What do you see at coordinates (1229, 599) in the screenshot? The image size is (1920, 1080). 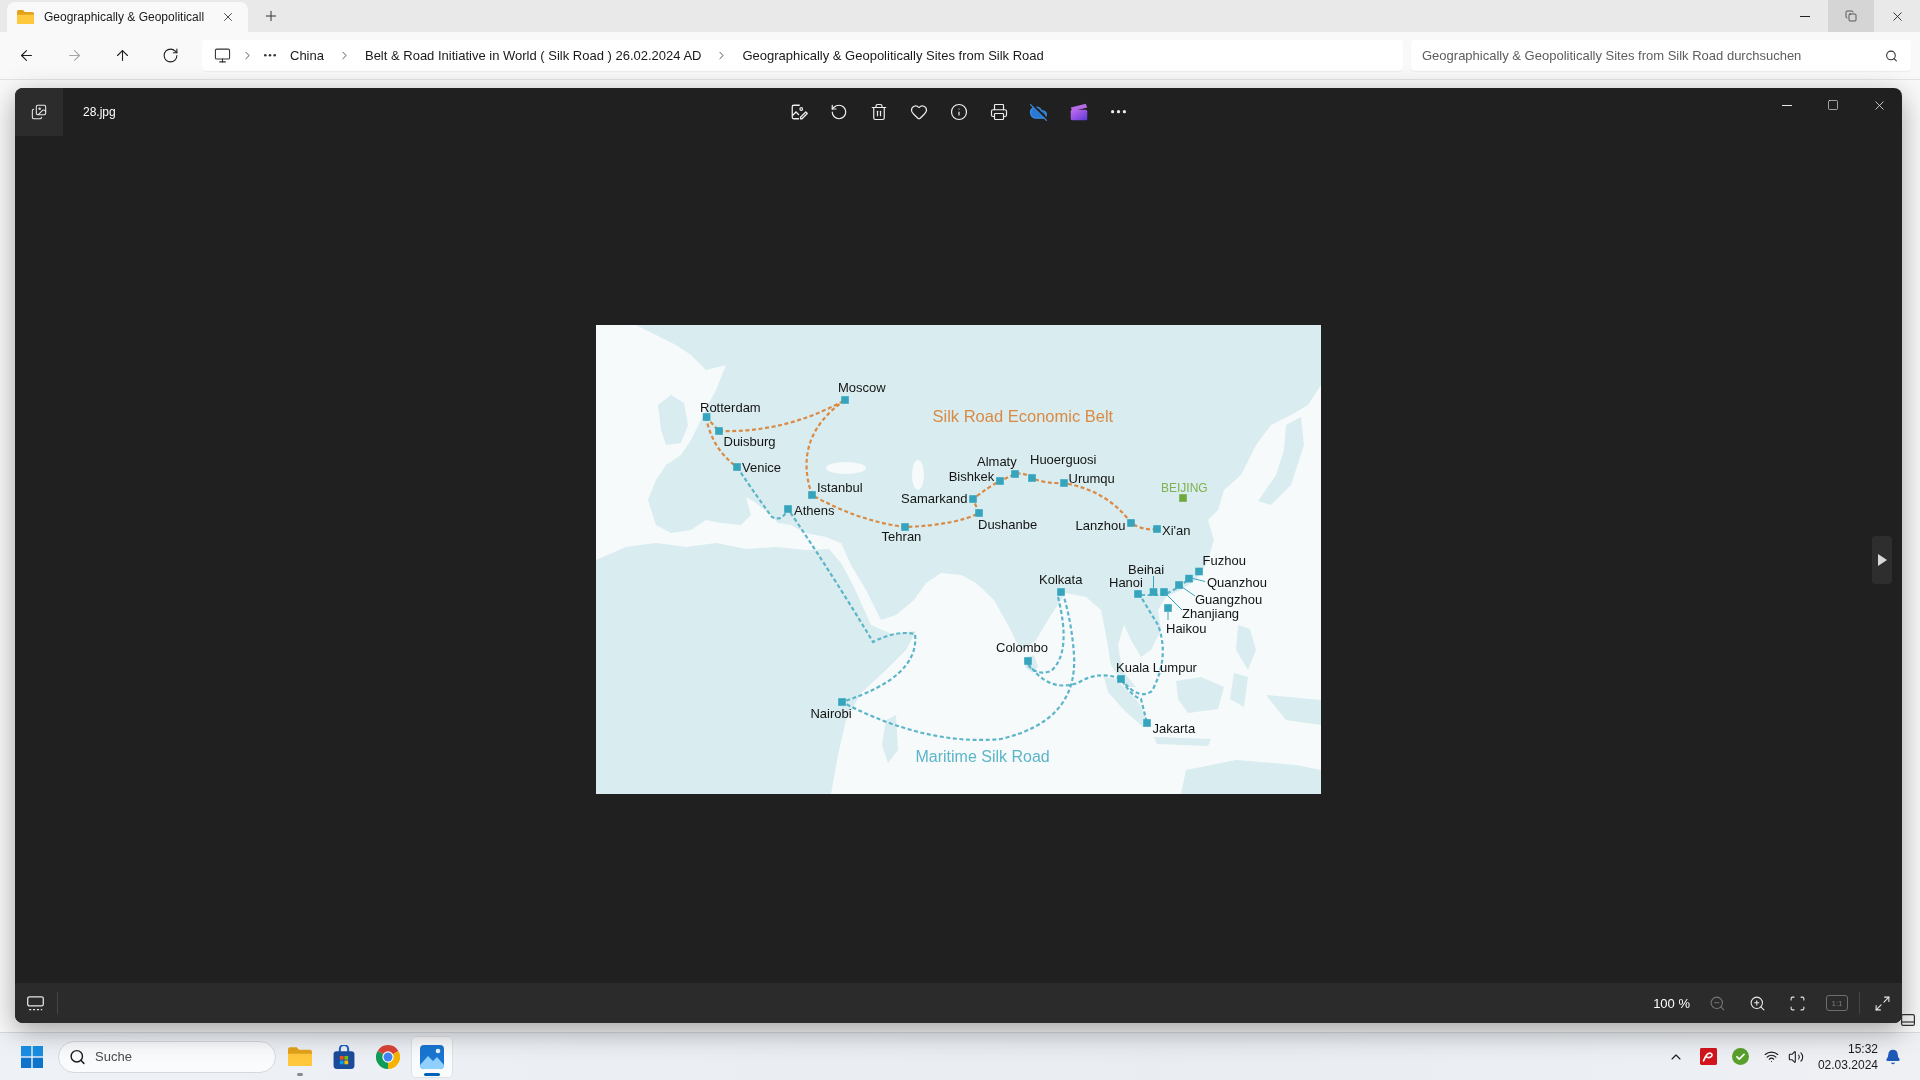 I see `city-label: Guangzhou` at bounding box center [1229, 599].